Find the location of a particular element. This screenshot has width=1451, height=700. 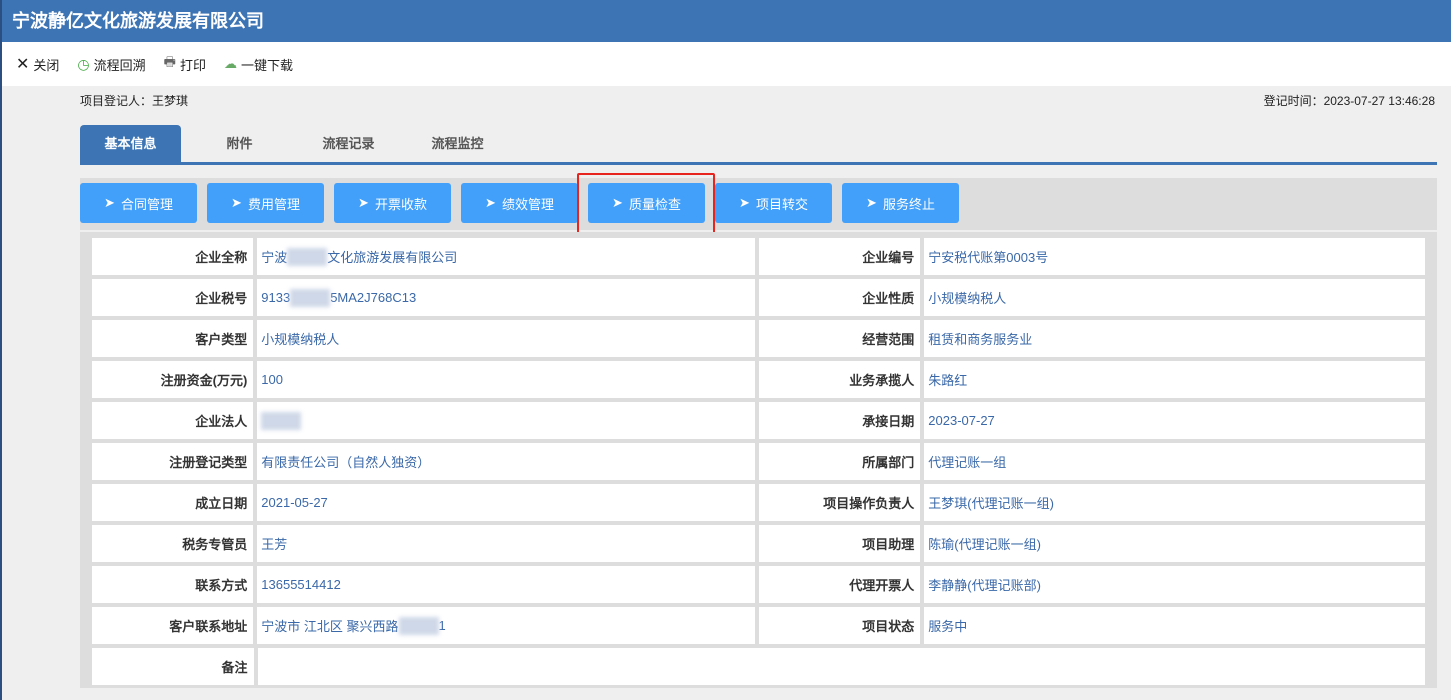

table-row: 注册登记类型 有限责任公司（自然人独资） 所属部门 代理记账一组 is located at coordinates (758, 461).